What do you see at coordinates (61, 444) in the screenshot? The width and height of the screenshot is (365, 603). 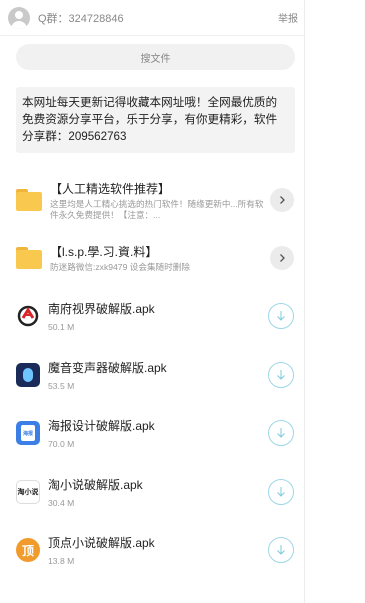 I see `file-size: 70.0 M` at bounding box center [61, 444].